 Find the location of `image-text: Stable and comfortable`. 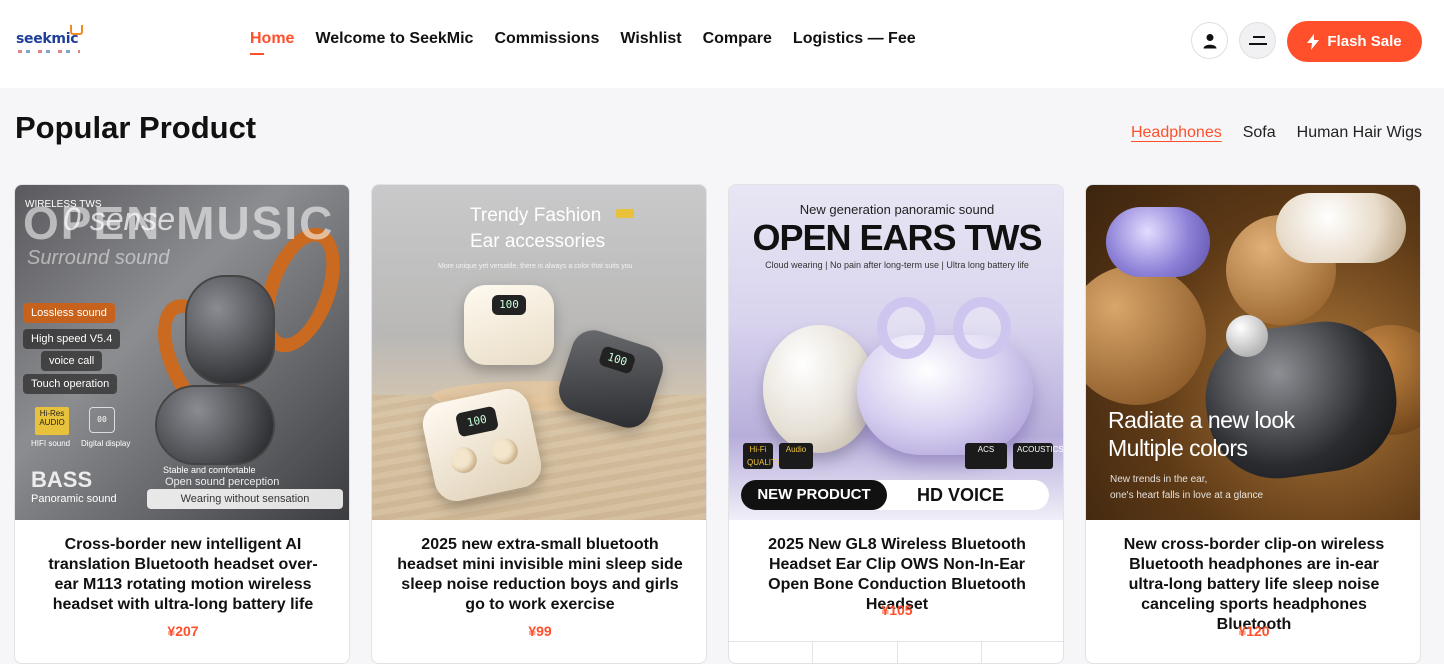

image-text: Stable and comfortable is located at coordinates (209, 470).